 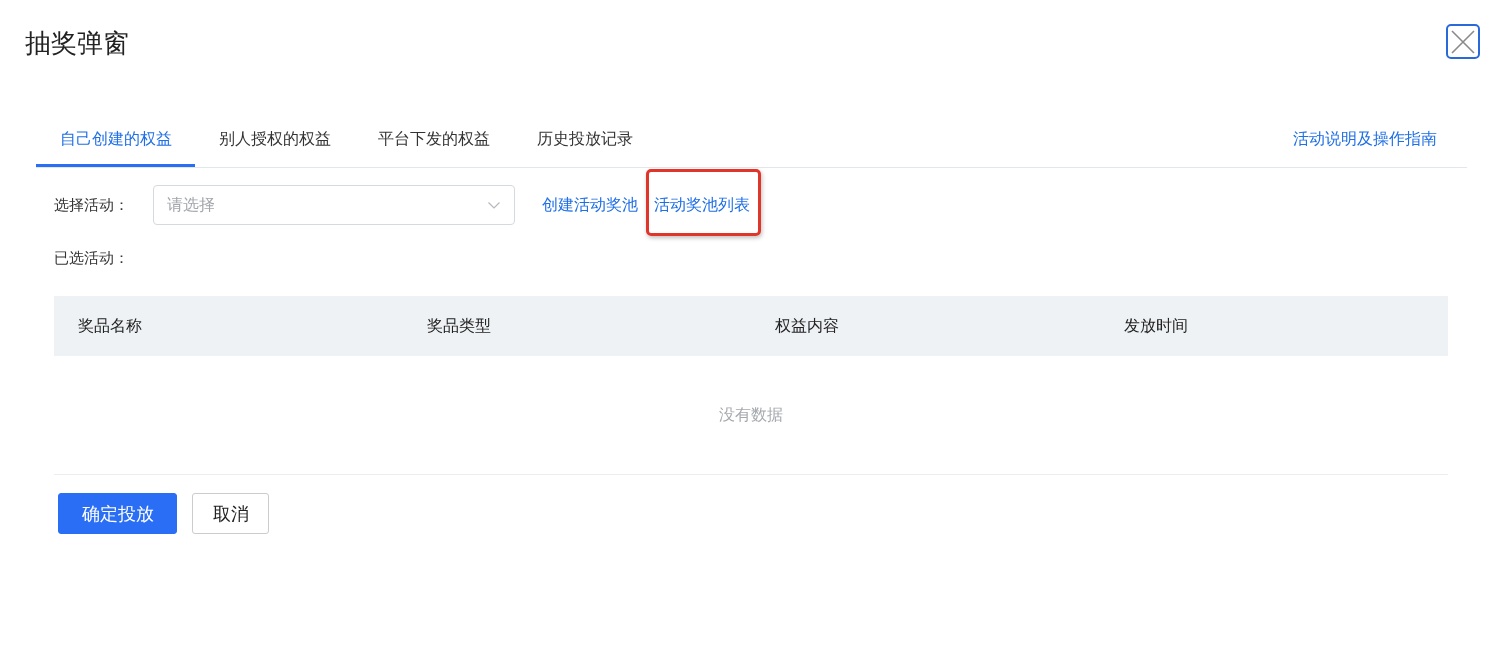 What do you see at coordinates (807, 325) in the screenshot?
I see `column-header: 权益内容` at bounding box center [807, 325].